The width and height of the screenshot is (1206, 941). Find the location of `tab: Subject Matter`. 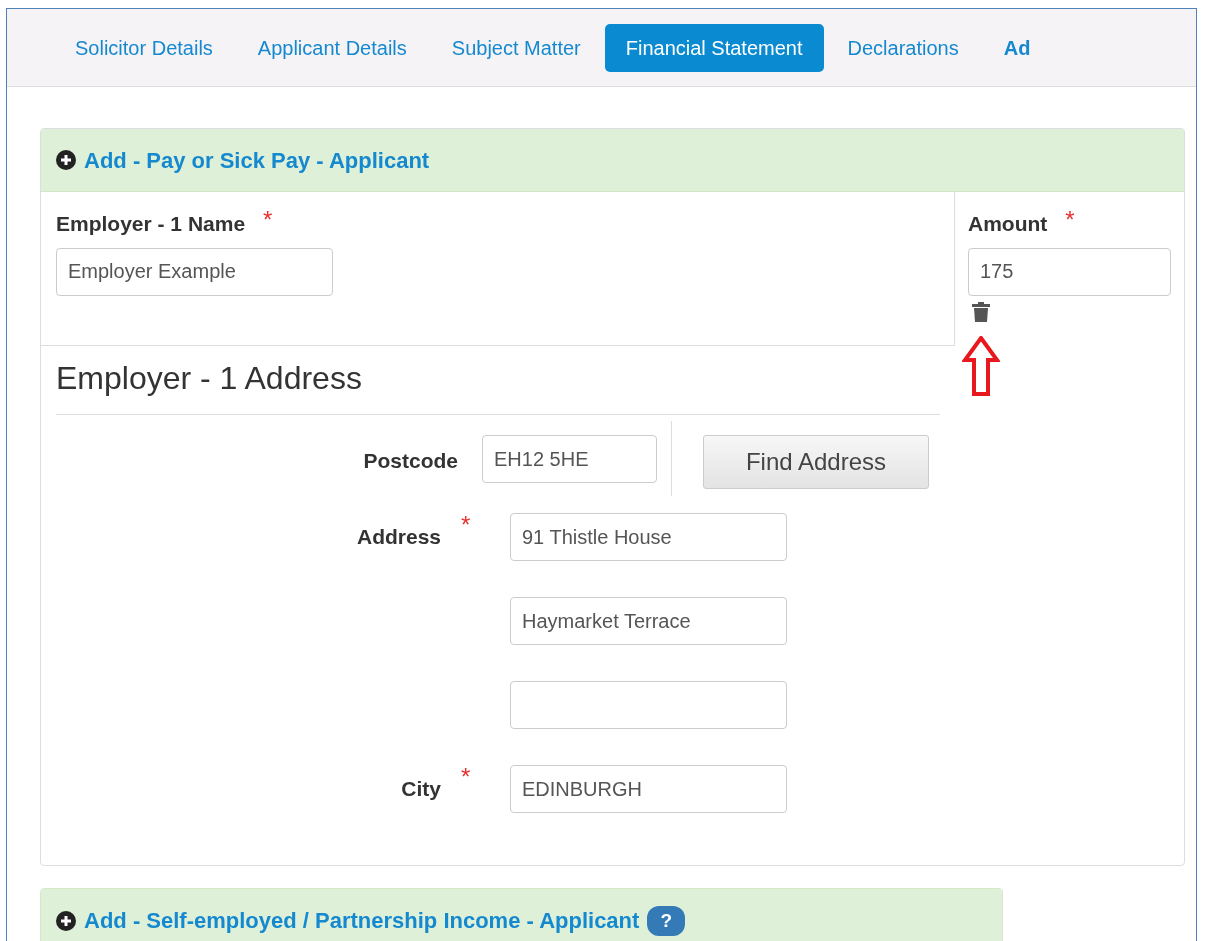

tab: Subject Matter is located at coordinates (516, 47).